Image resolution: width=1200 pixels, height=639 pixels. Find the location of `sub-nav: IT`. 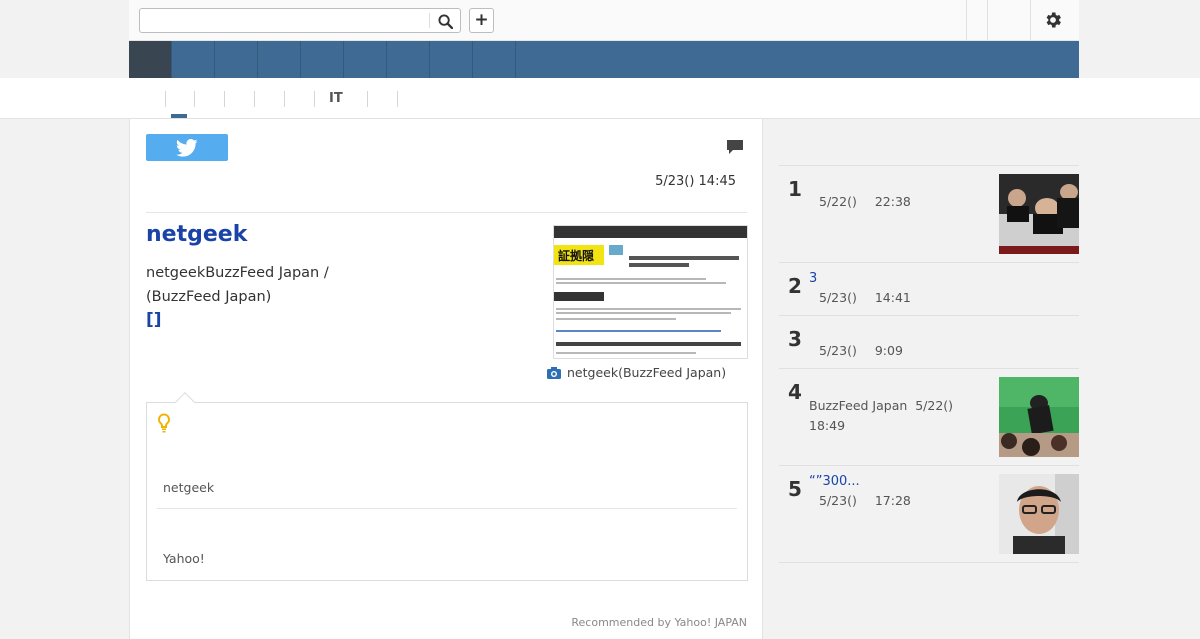

sub-nav: IT is located at coordinates (600, 98).